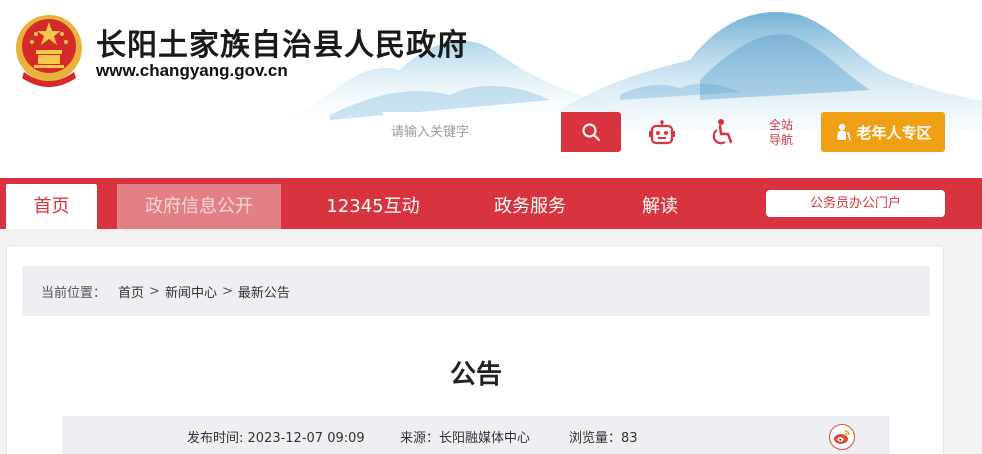  Describe the element at coordinates (472, 132) in the screenshot. I see `search-input` at that location.